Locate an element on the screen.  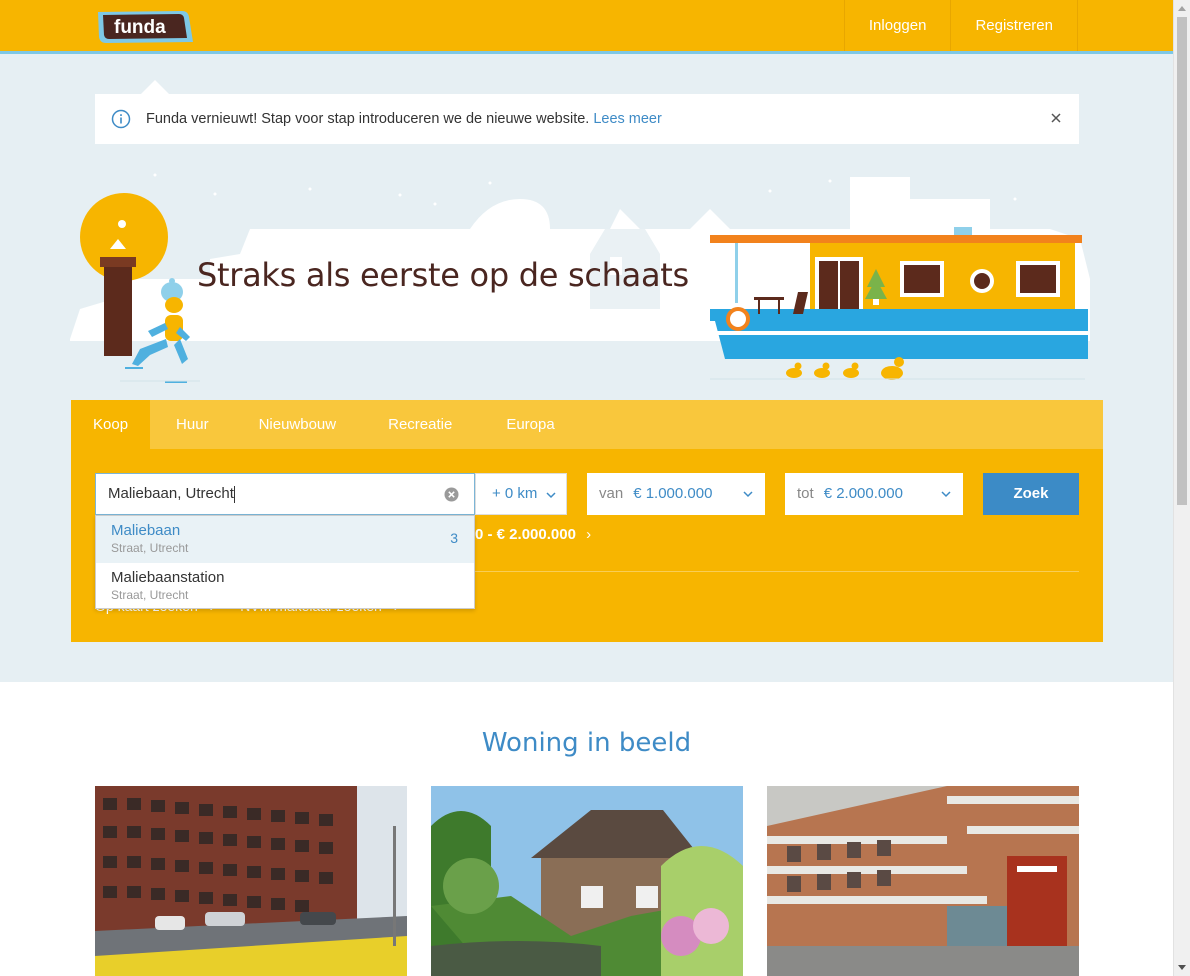
autocomplete-item: Maliebaan Straat, Utrecht 3 is located at coordinates (285, 539).